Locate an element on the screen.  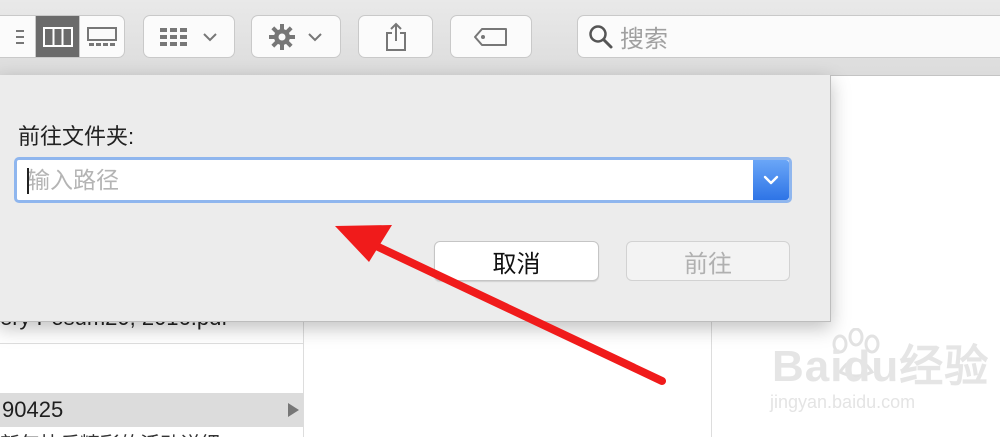
tag-icon is located at coordinates (490, 36).